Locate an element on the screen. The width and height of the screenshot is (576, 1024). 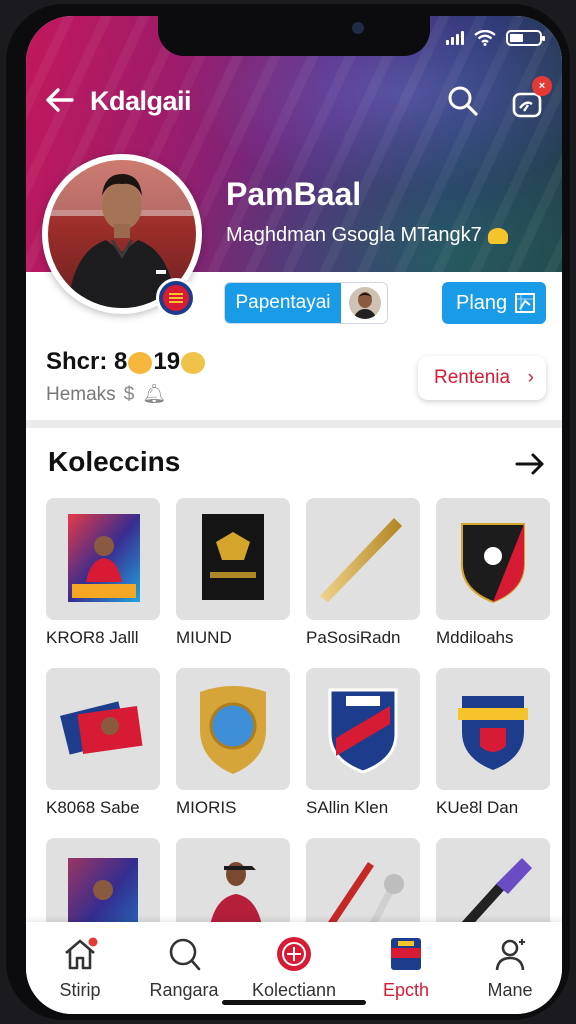
notification-badge: × is located at coordinates (542, 86).